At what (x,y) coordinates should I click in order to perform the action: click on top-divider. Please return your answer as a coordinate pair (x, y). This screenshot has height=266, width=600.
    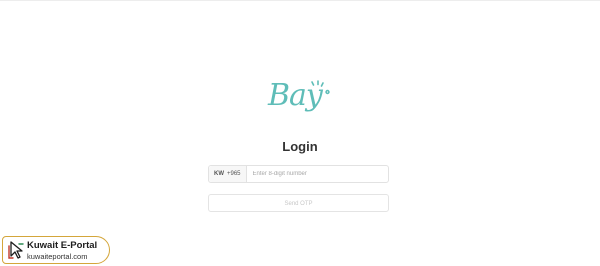
    Looking at the image, I should click on (300, 0).